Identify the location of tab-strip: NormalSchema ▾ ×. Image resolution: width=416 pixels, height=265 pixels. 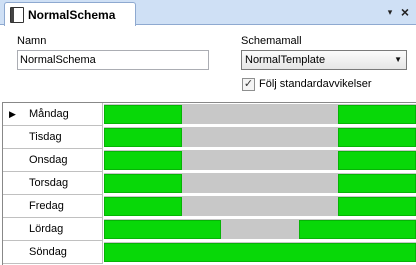
(208, 13).